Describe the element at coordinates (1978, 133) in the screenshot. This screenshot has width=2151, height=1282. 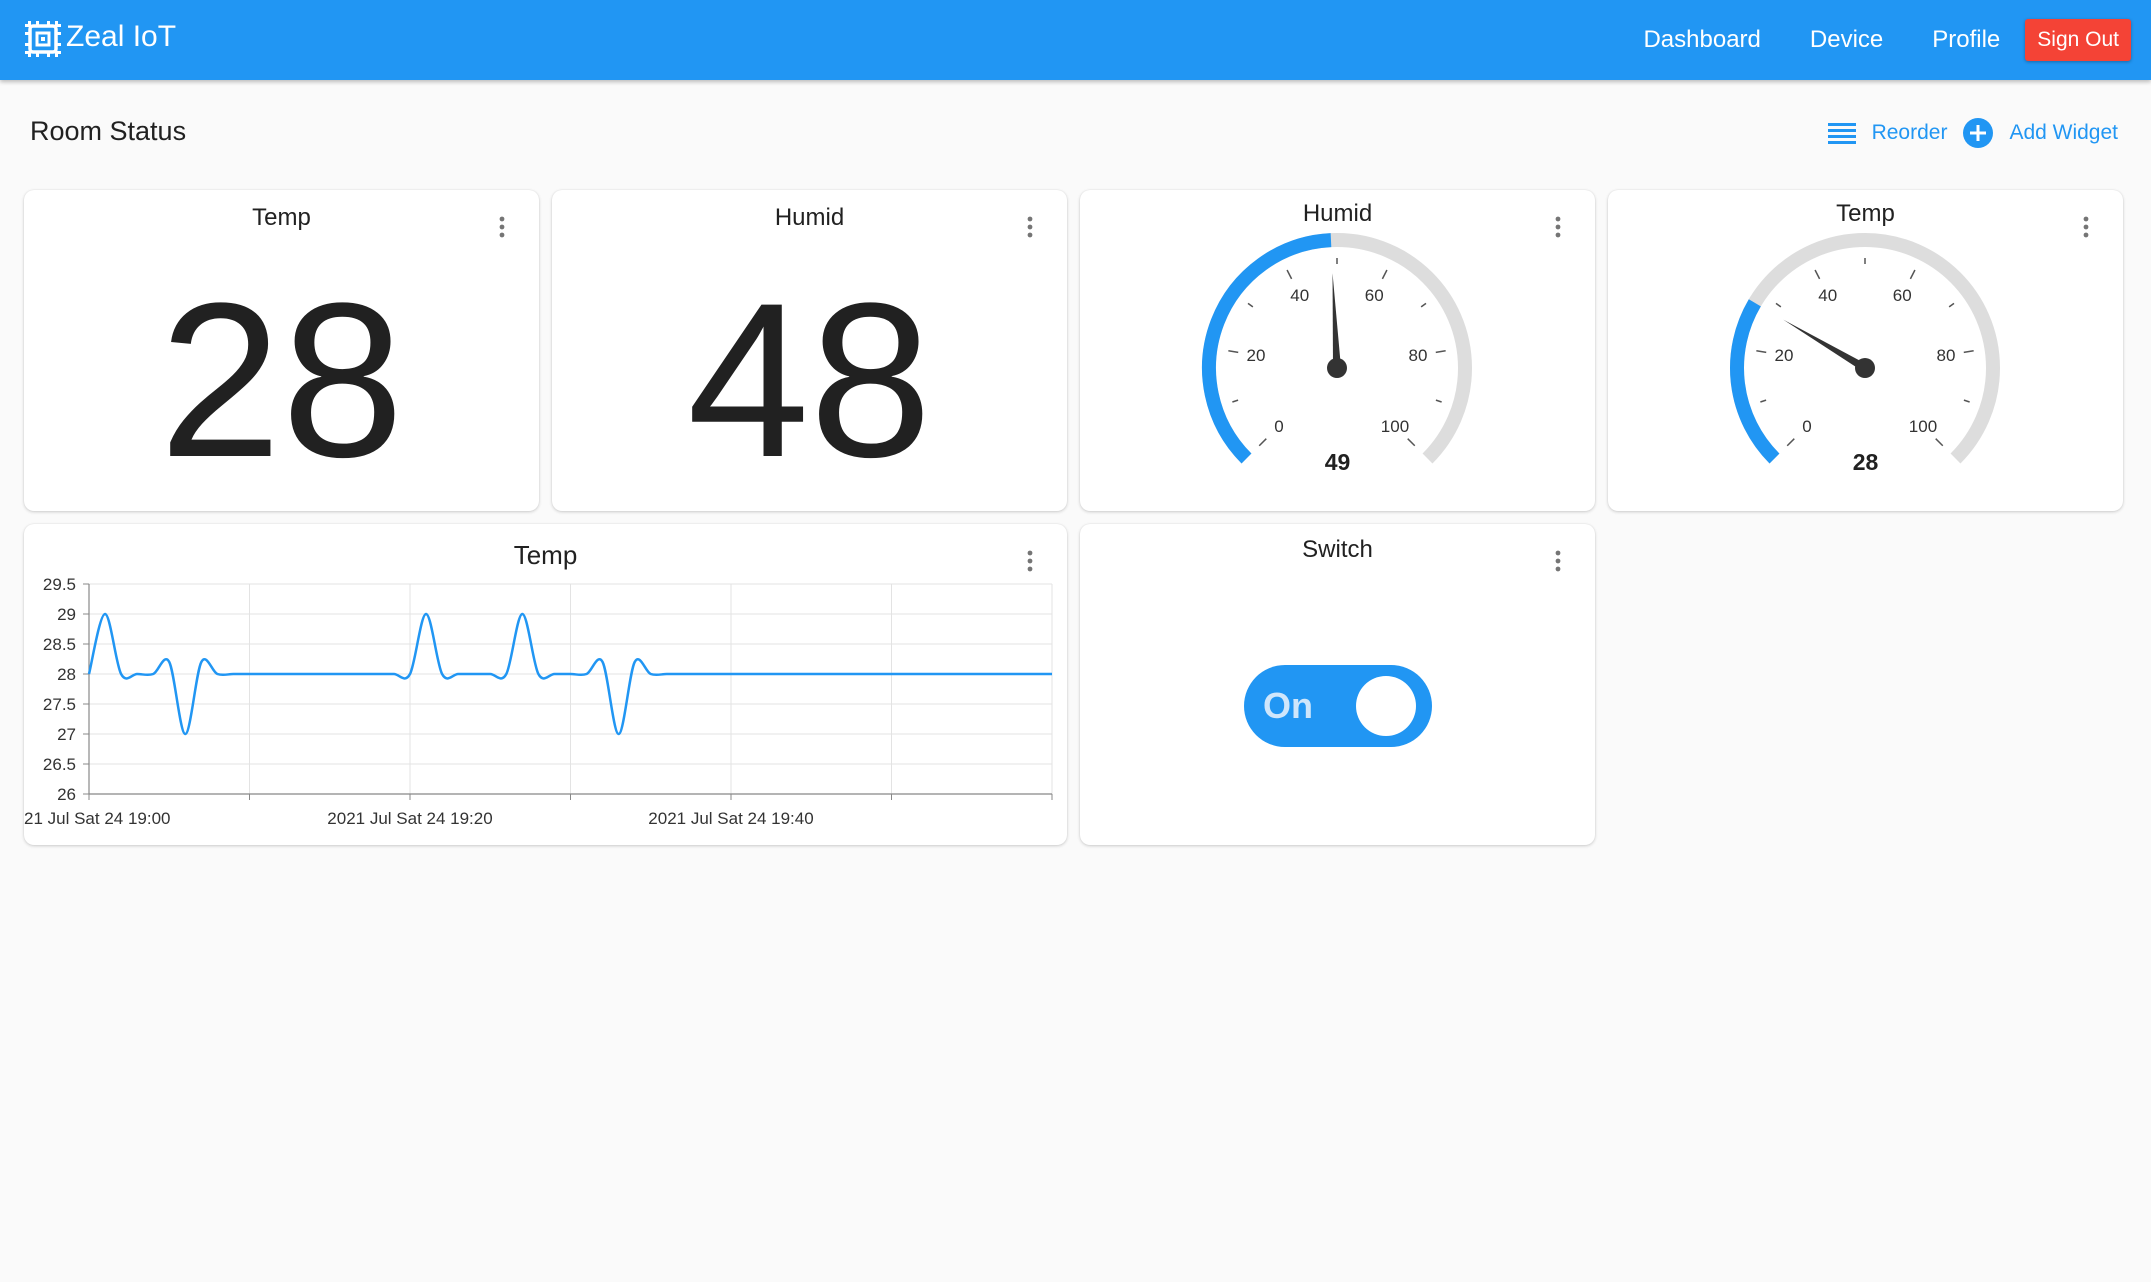
I see `add-circle-icon` at that location.